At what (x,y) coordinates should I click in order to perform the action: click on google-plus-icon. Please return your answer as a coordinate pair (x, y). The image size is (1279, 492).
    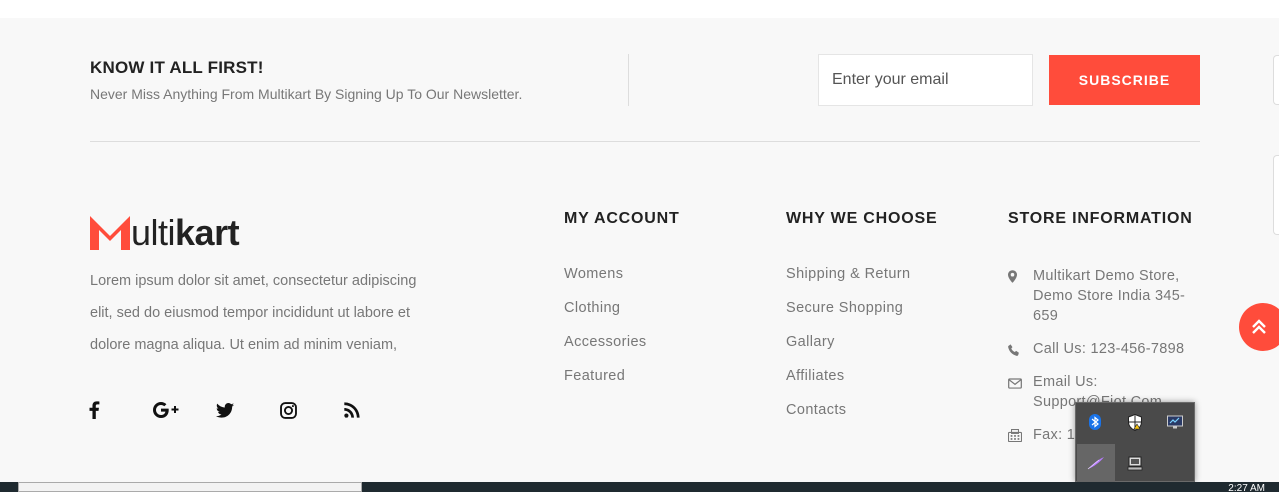
    Looking at the image, I should click on (184, 410).